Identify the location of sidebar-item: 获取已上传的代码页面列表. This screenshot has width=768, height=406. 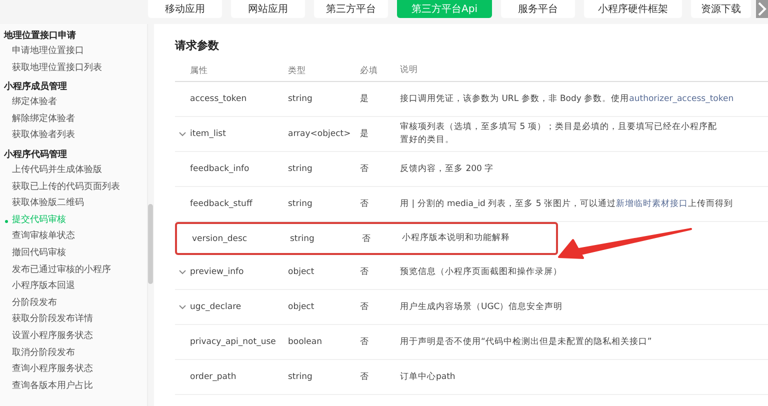
(75, 187).